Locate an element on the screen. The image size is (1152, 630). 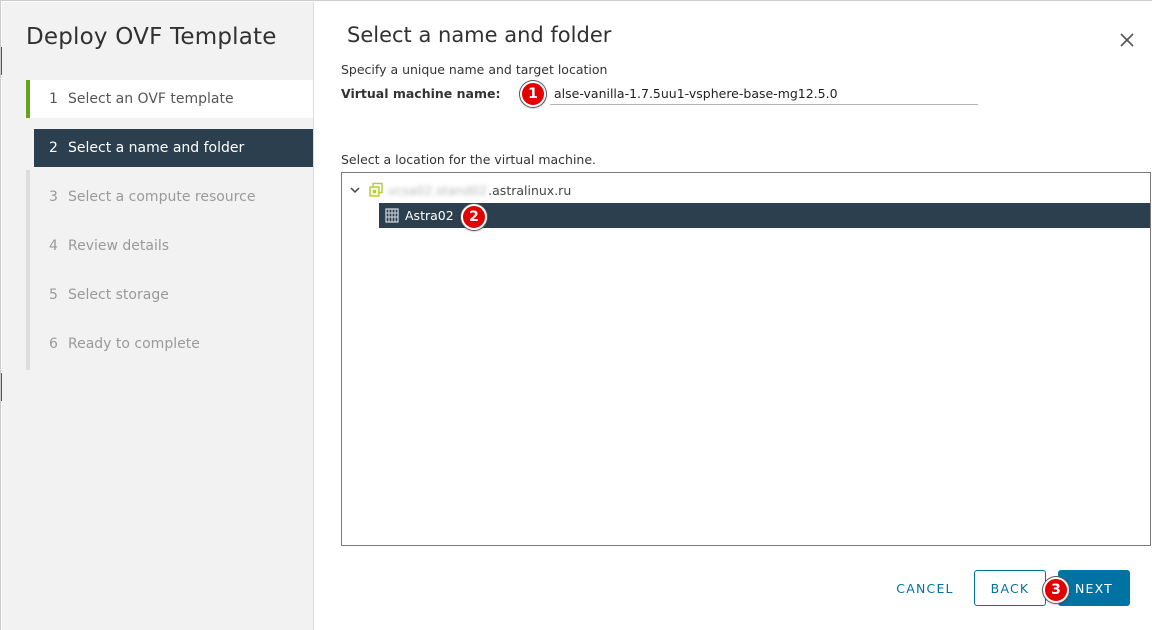
dialog-title: Deploy OVF Template is located at coordinates (151, 37).